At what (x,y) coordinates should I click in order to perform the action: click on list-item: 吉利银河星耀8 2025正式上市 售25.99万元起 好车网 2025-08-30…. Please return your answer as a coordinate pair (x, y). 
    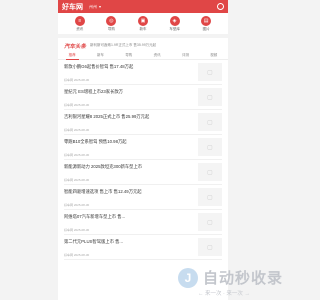
    Looking at the image, I should click on (143, 122).